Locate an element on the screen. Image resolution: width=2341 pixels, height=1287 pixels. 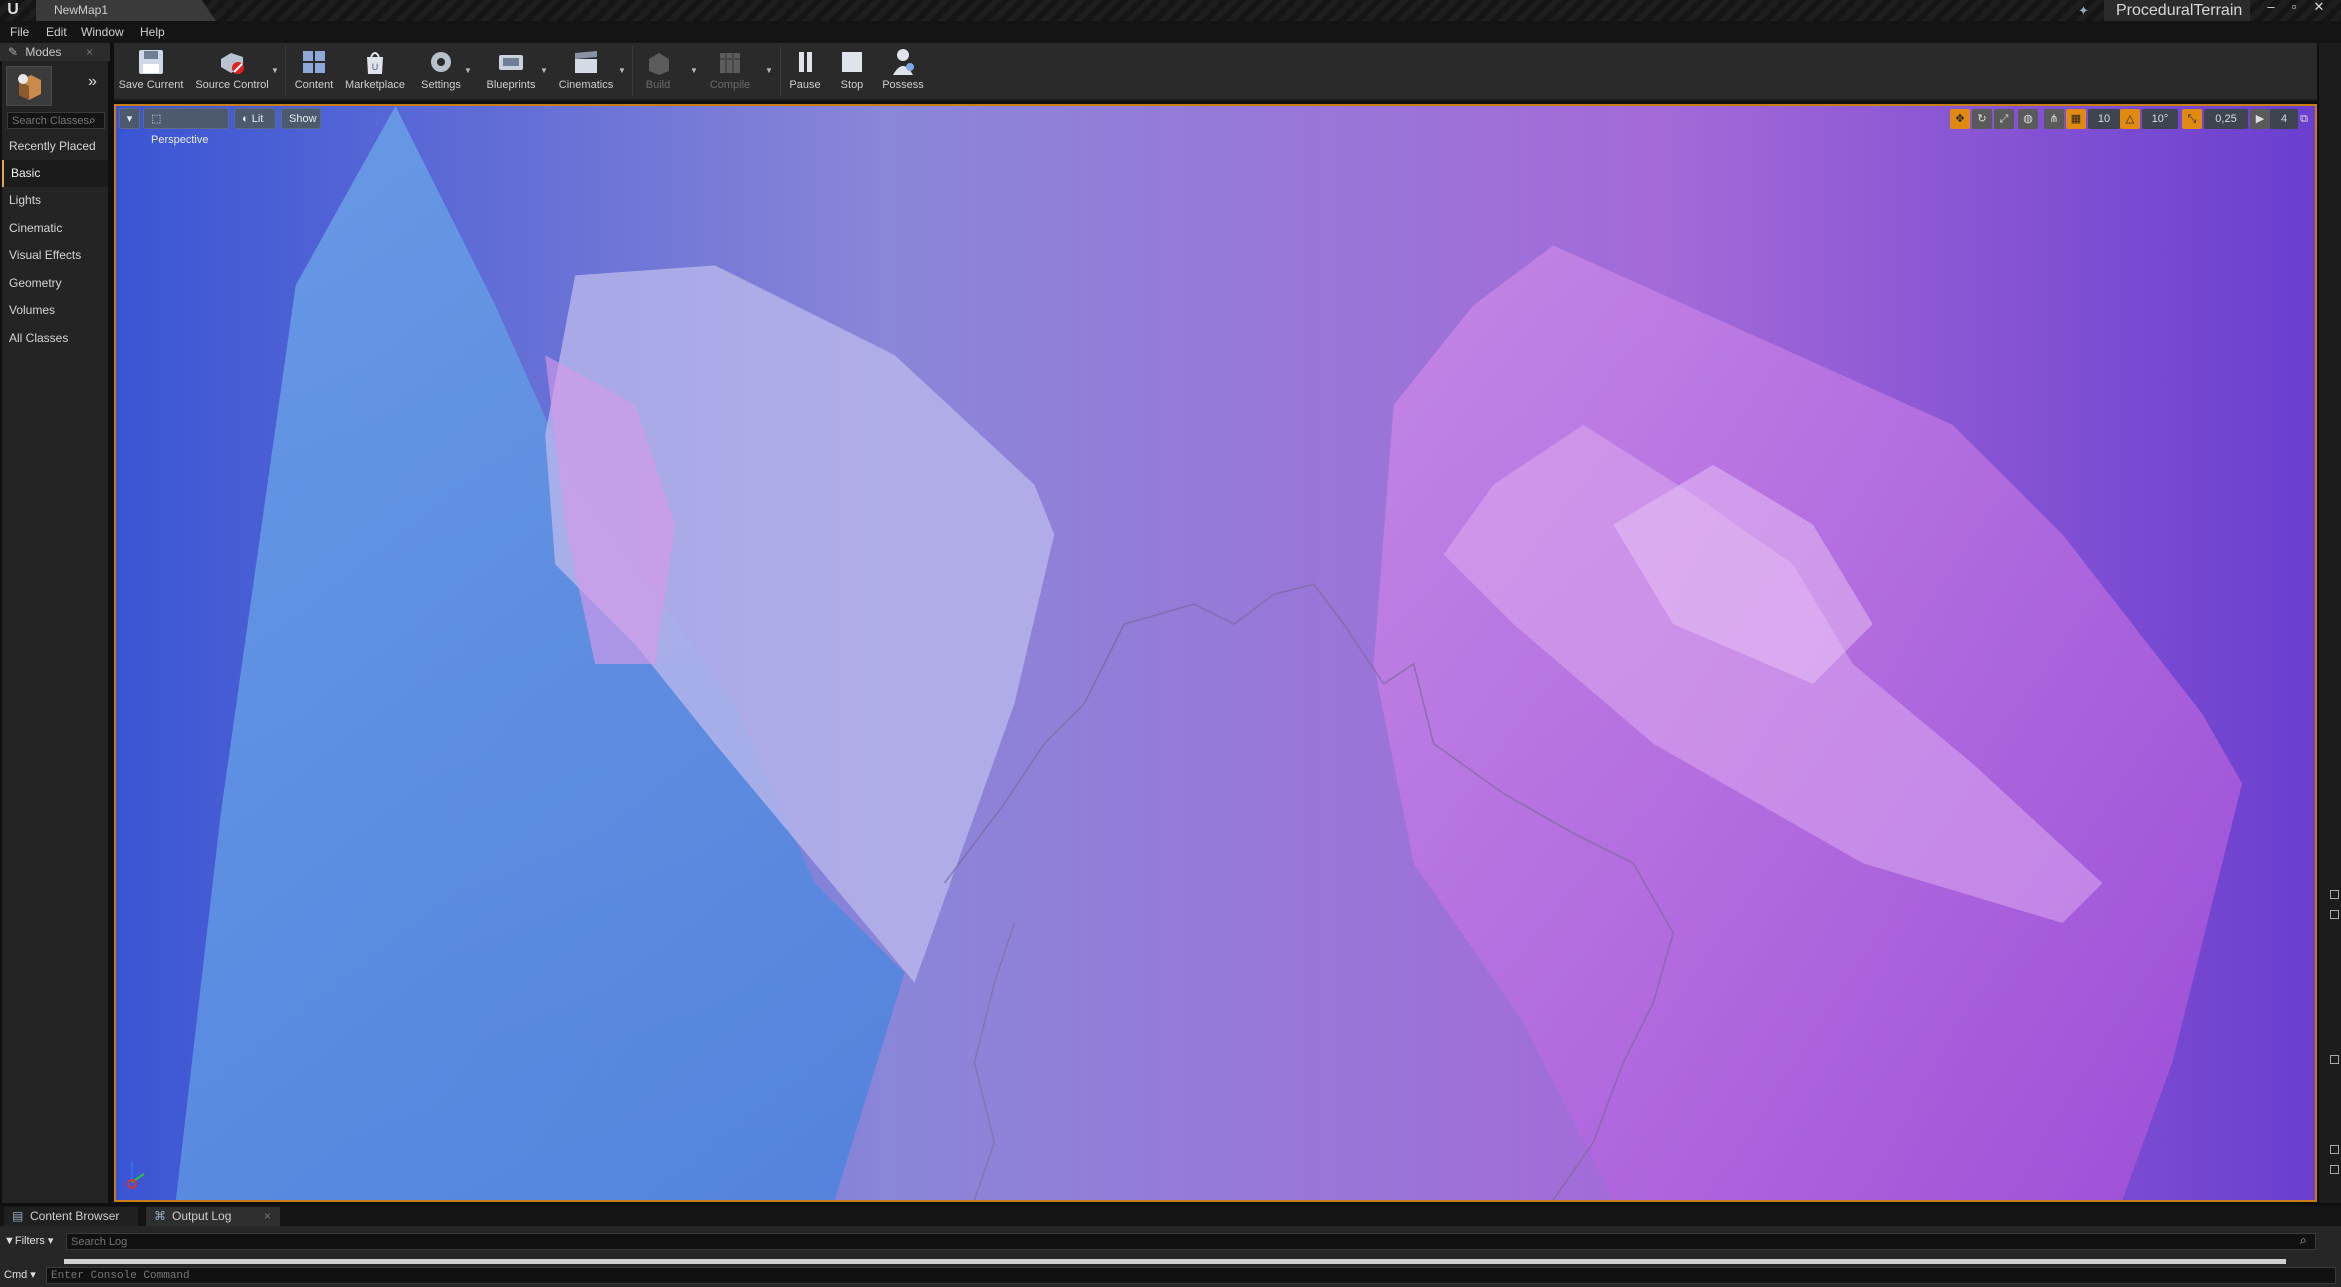
compile-label: Compile is located at coordinates (730, 85).